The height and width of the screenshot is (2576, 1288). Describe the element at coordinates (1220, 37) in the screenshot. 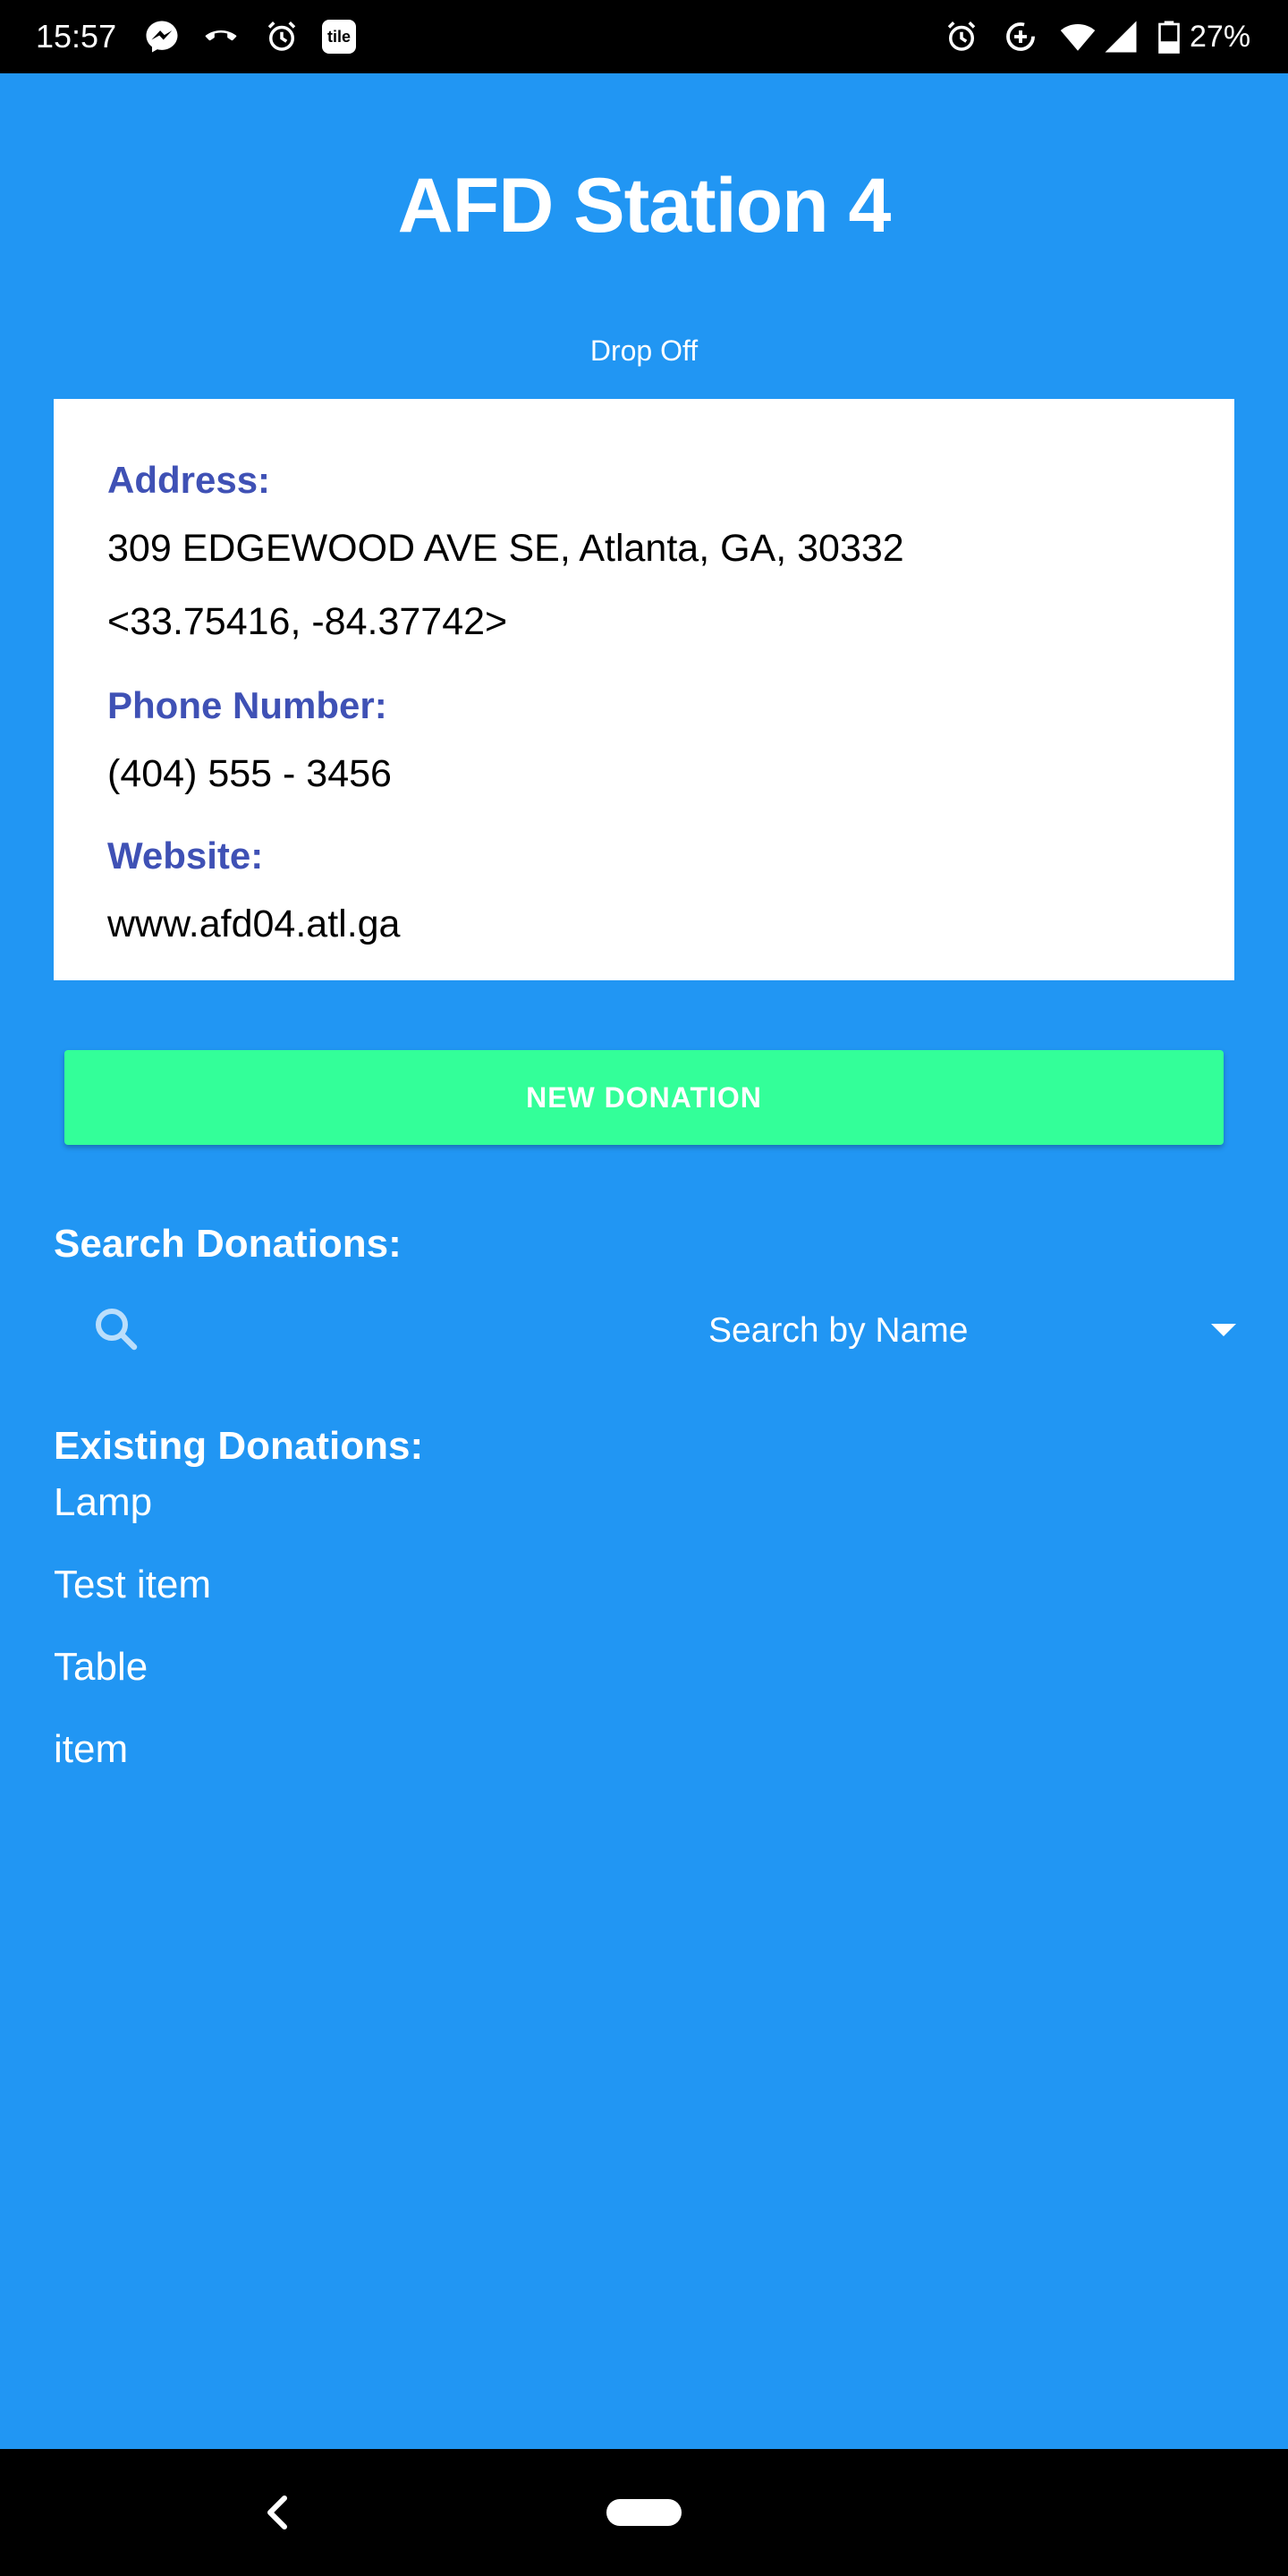

I see `battery-percentage: 27%` at that location.